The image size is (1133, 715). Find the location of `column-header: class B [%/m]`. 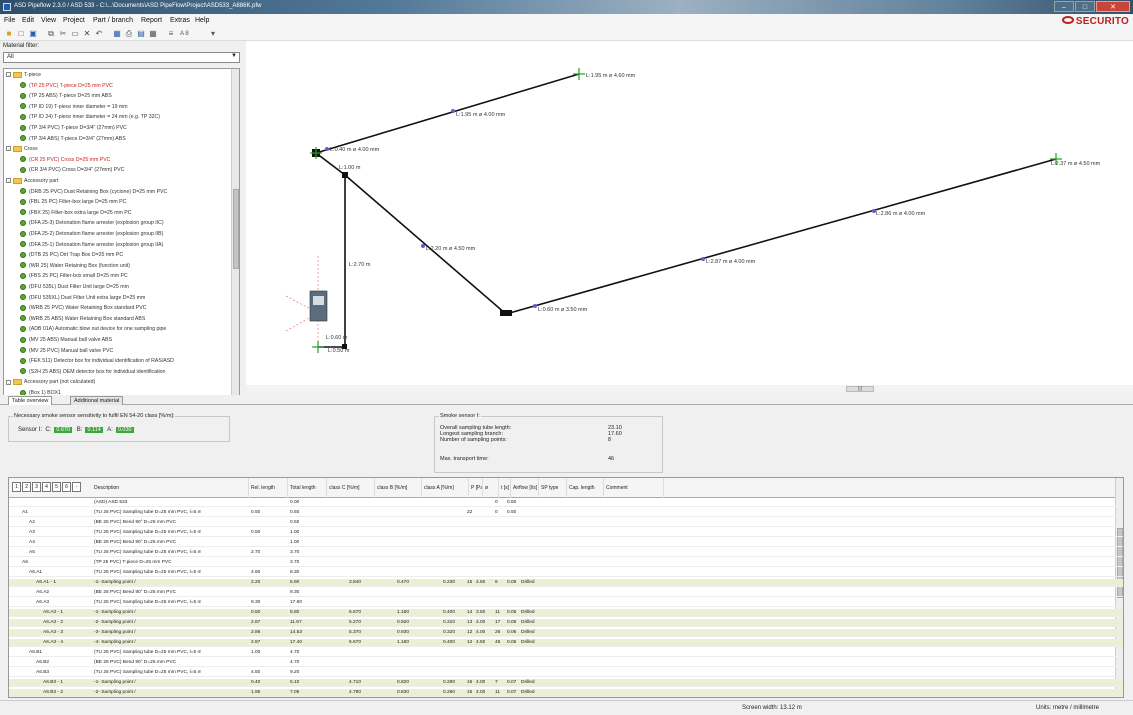

column-header: class B [%/m] is located at coordinates (398, 488).